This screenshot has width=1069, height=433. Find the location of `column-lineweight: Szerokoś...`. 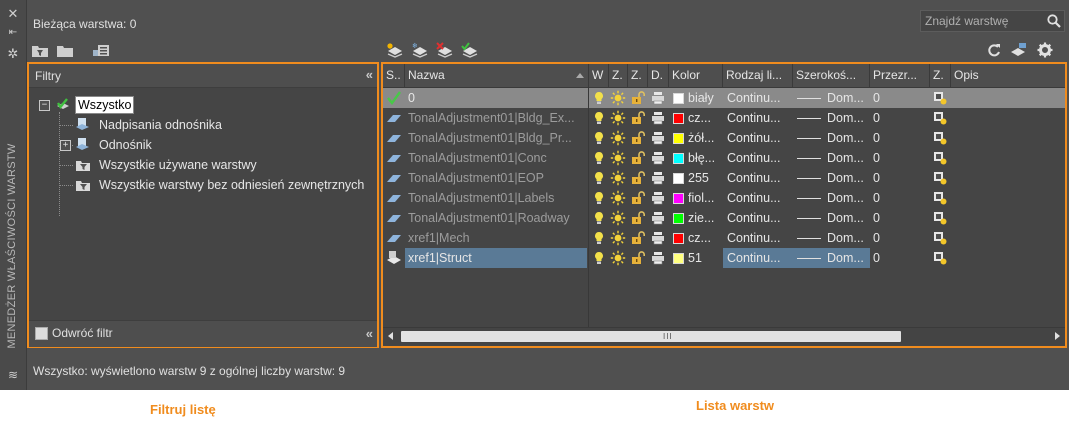

column-lineweight: Szerokoś... is located at coordinates (831, 75).